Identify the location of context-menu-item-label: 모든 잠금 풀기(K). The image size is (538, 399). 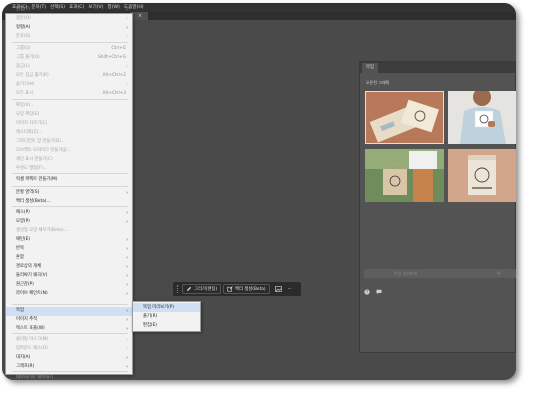
(32, 75).